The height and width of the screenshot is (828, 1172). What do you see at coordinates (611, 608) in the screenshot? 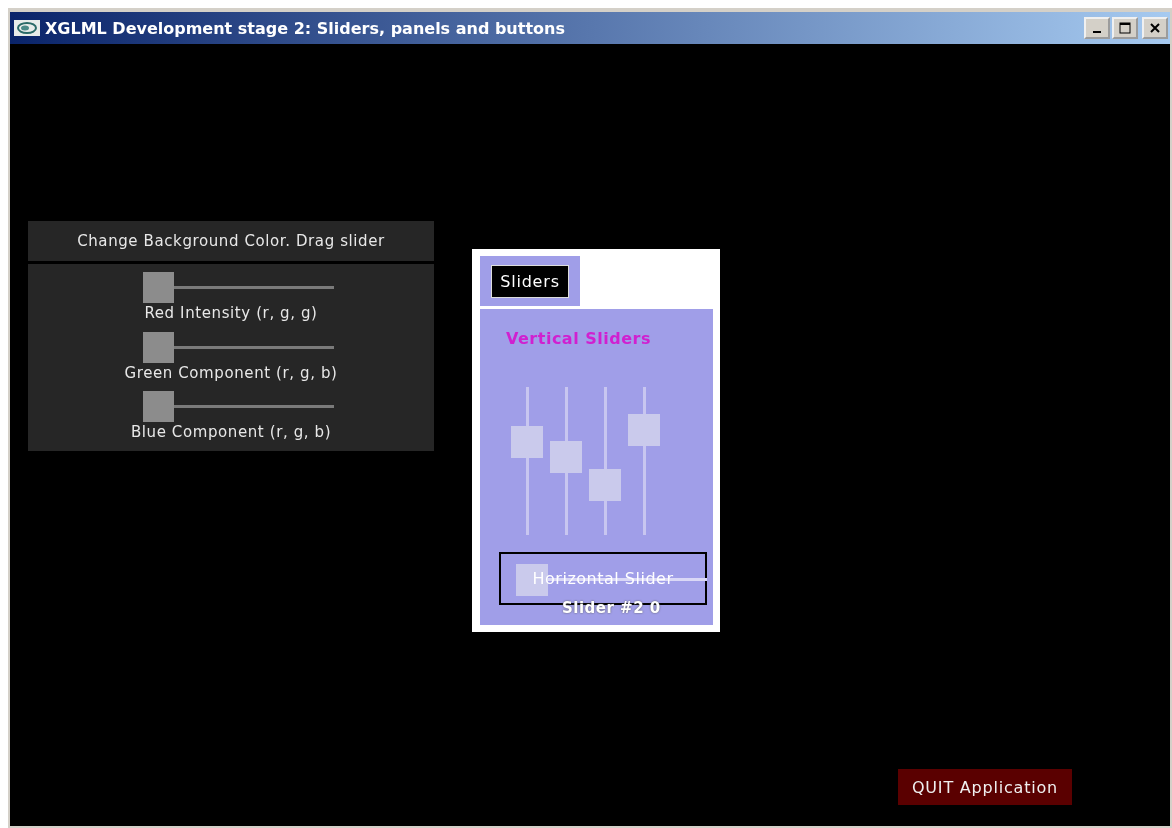
I see `slider-reading: Slider #2 0` at bounding box center [611, 608].